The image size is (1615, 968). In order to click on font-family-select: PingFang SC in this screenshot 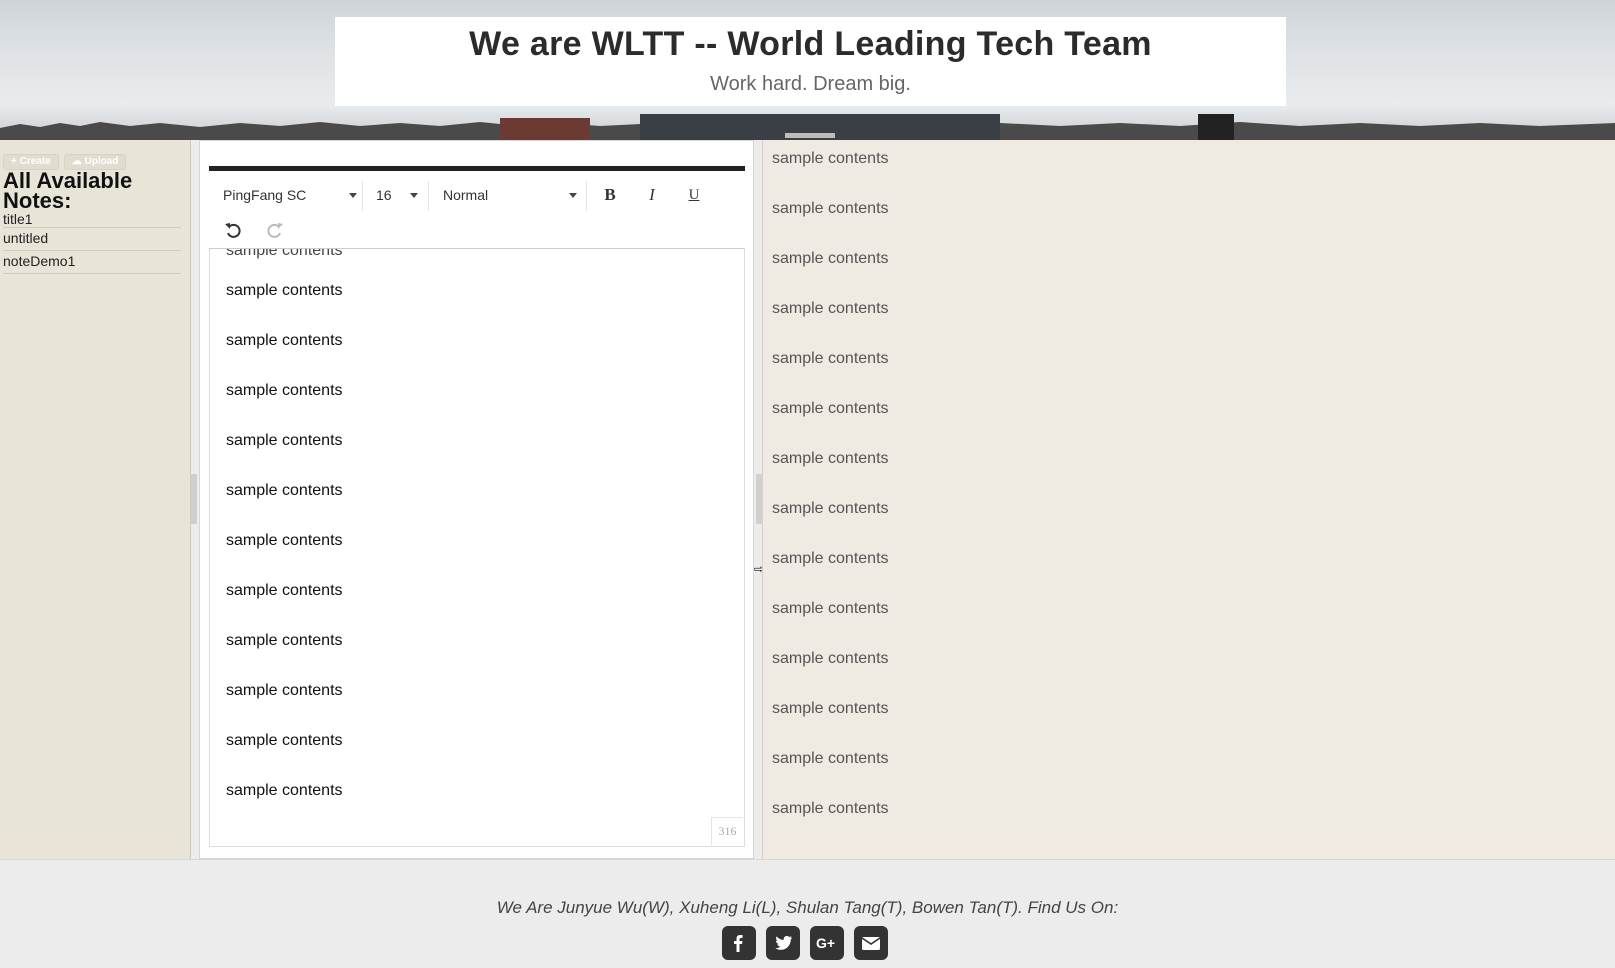, I will do `click(290, 195)`.